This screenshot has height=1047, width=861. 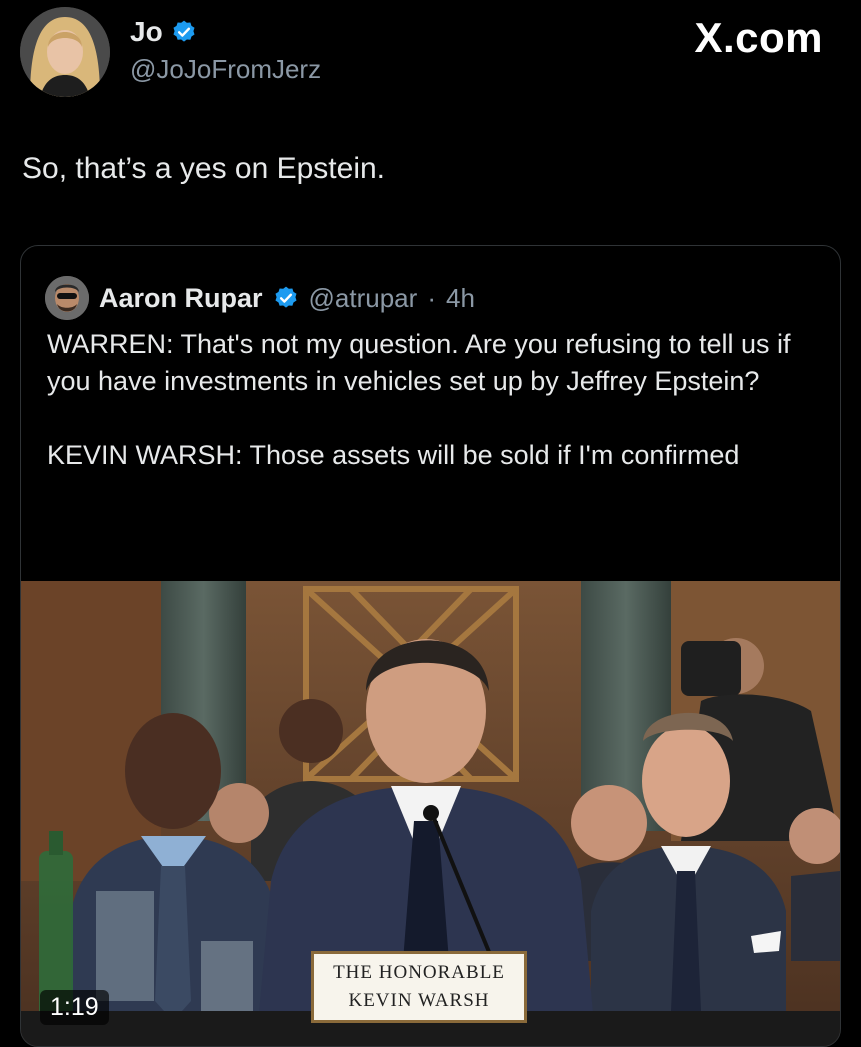 I want to click on nameplate: THE HONORABLE KEVIN WARSH, so click(x=419, y=987).